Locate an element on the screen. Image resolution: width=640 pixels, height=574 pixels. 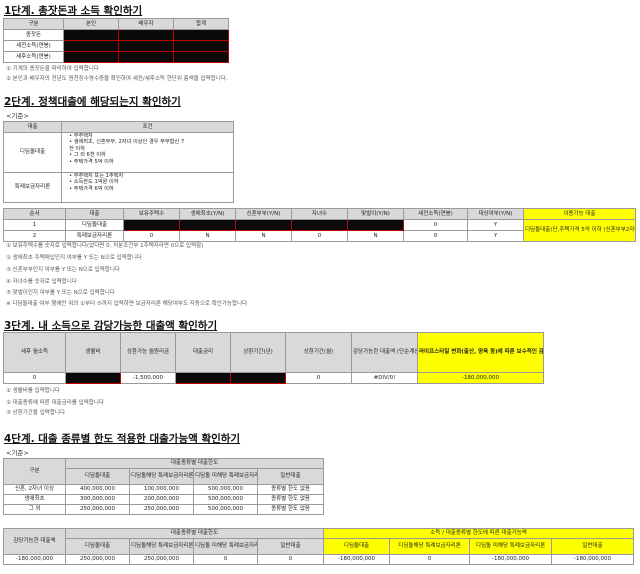
limit-cell: 400,000,000 is located at coordinates (97, 489).